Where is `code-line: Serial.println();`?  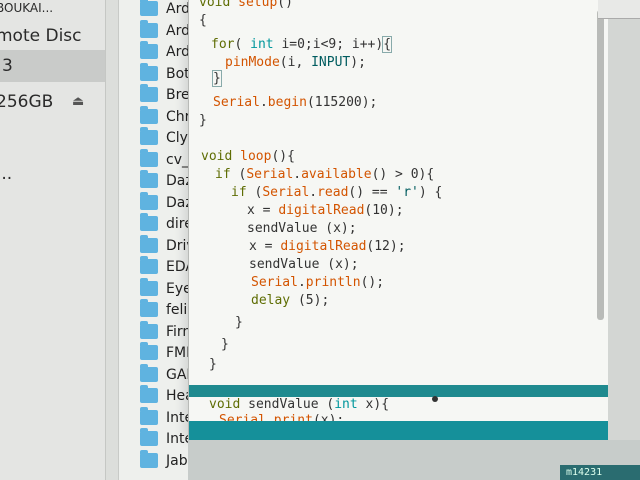
code-line: Serial.println(); is located at coordinates (318, 282).